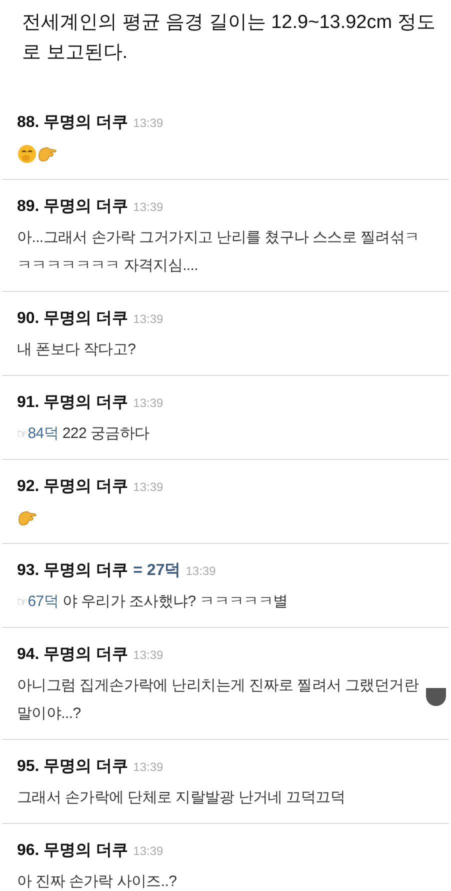 Image resolution: width=451 pixels, height=891 pixels. Describe the element at coordinates (218, 700) in the screenshot. I see `comment-text: 아니그럼 집게손가락에 난리치는게 진짜로 찔려서 그랬던거란 말이야...?` at that location.